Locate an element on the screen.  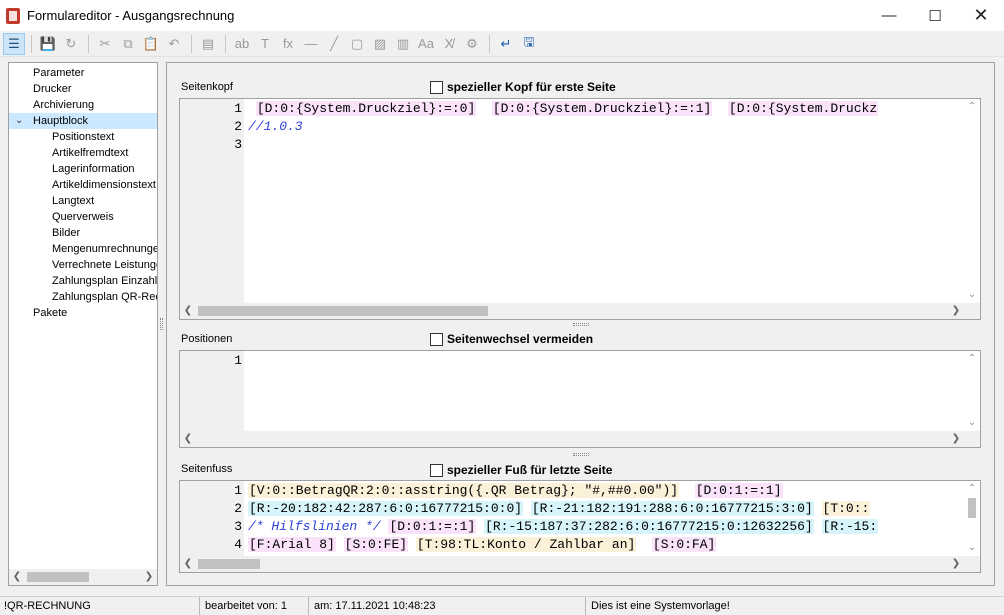
first-page-header-checkbox: spezieller Kopf für erste Seite is located at coordinates (523, 87).